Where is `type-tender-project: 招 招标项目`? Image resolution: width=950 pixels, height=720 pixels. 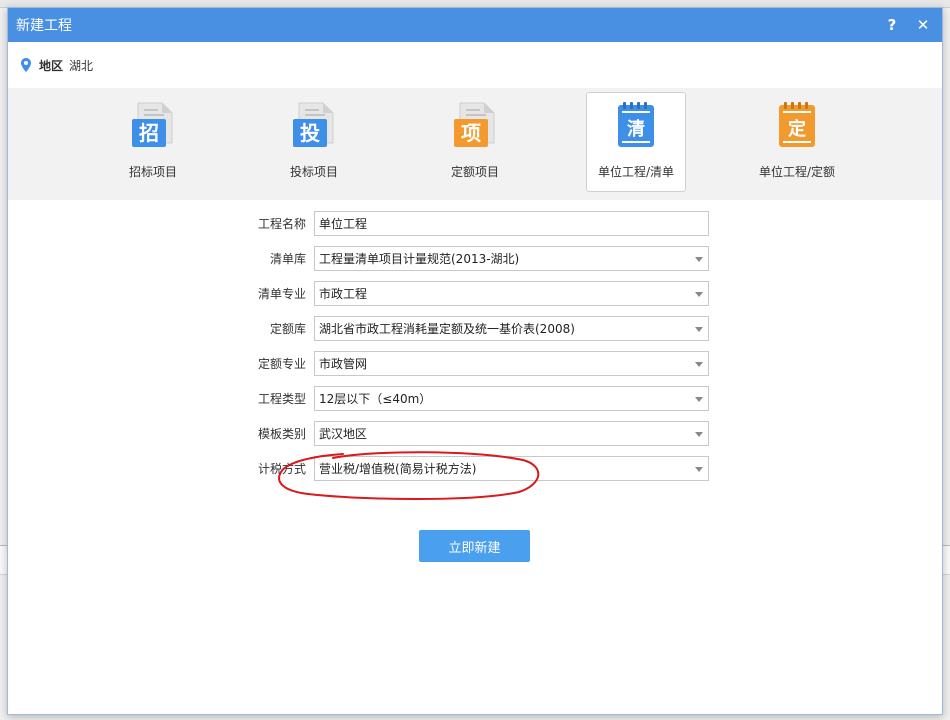
type-tender-project: 招 招标项目 is located at coordinates (153, 142).